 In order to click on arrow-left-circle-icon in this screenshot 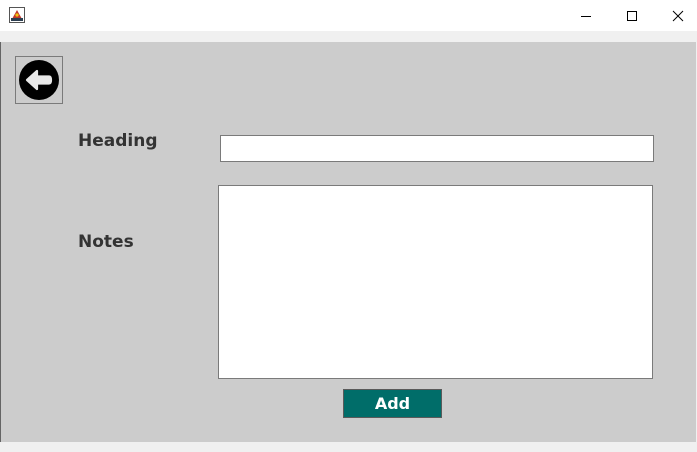, I will do `click(39, 80)`.